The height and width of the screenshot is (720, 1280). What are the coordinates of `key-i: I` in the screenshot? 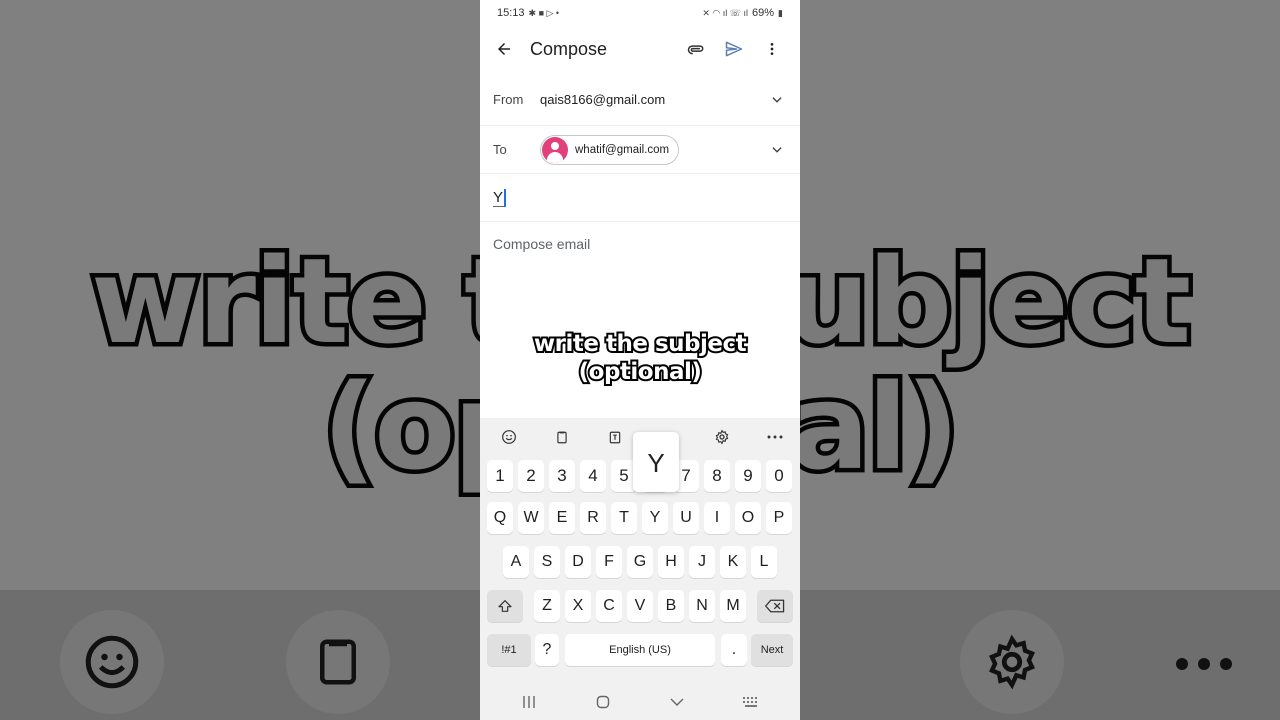 It's located at (717, 518).